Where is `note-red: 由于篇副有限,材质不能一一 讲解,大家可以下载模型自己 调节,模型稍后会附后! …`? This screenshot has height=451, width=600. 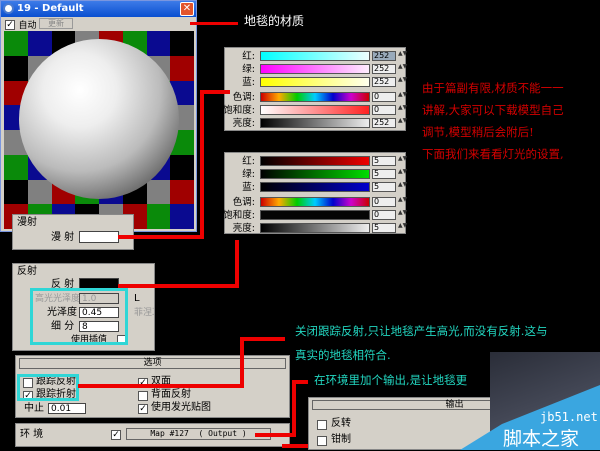 note-red: 由于篇副有限,材质不能一一 讲解,大家可以下载模型自己 调节,模型稍后会附后! … is located at coordinates (493, 121).